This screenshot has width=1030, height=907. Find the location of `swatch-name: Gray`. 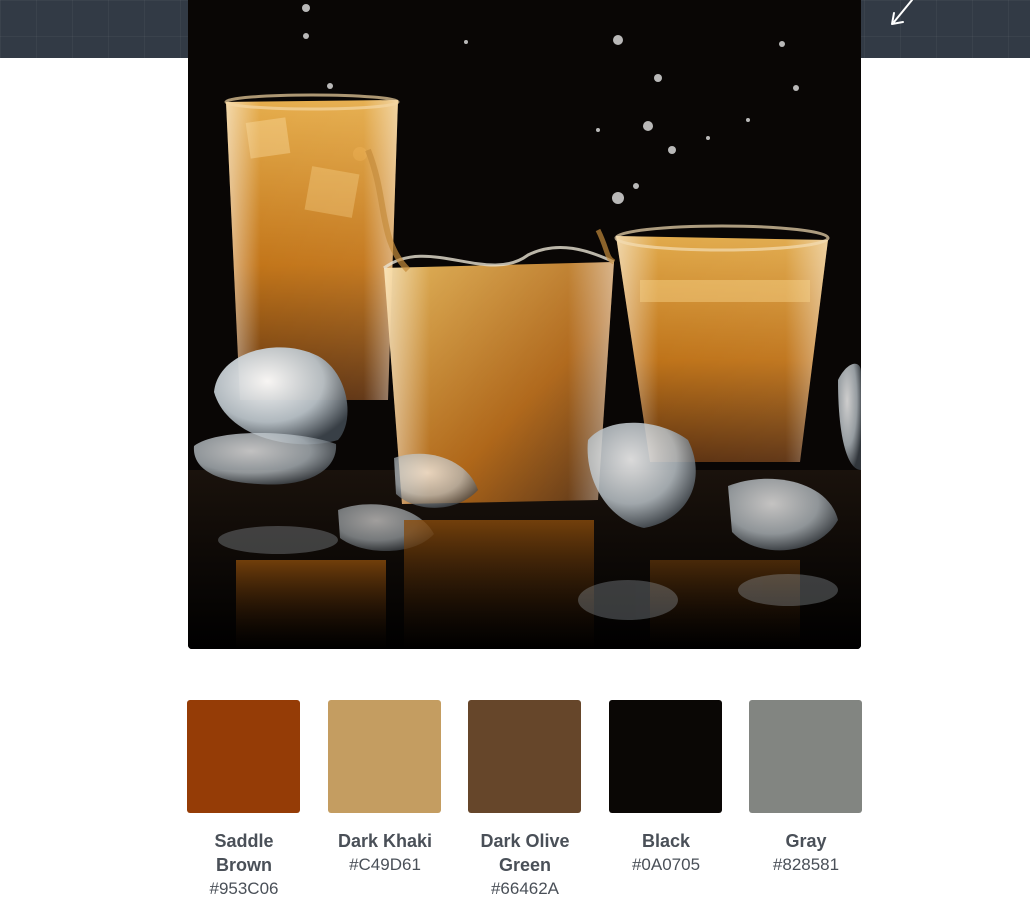

swatch-name: Gray is located at coordinates (806, 841).